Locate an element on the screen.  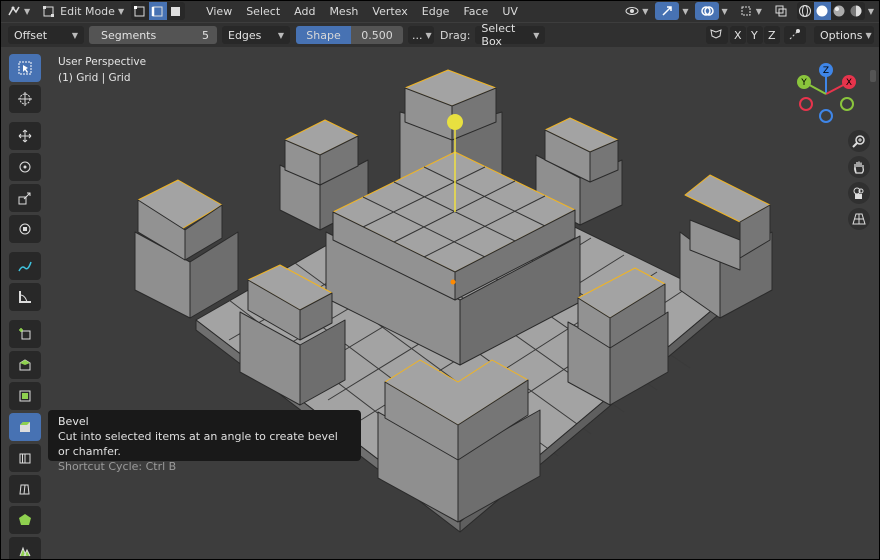
left-toolbar is located at coordinates (25, 307).